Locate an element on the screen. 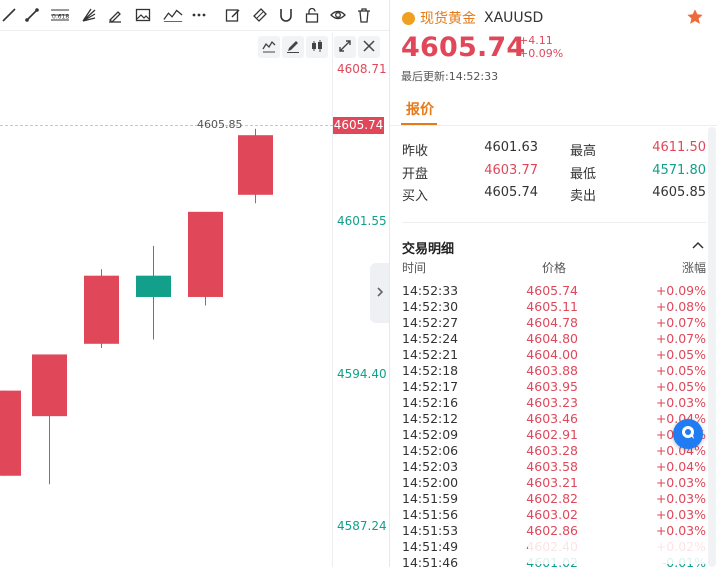 Image resolution: width=717 pixels, height=571 pixels. trade-change: +0.09% is located at coordinates (680, 290).